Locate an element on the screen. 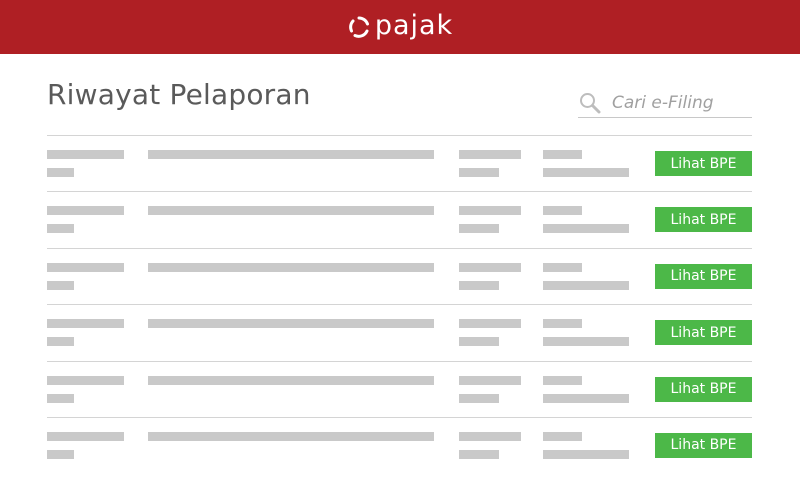 This screenshot has width=800, height=500. search-input is located at coordinates (681, 102).